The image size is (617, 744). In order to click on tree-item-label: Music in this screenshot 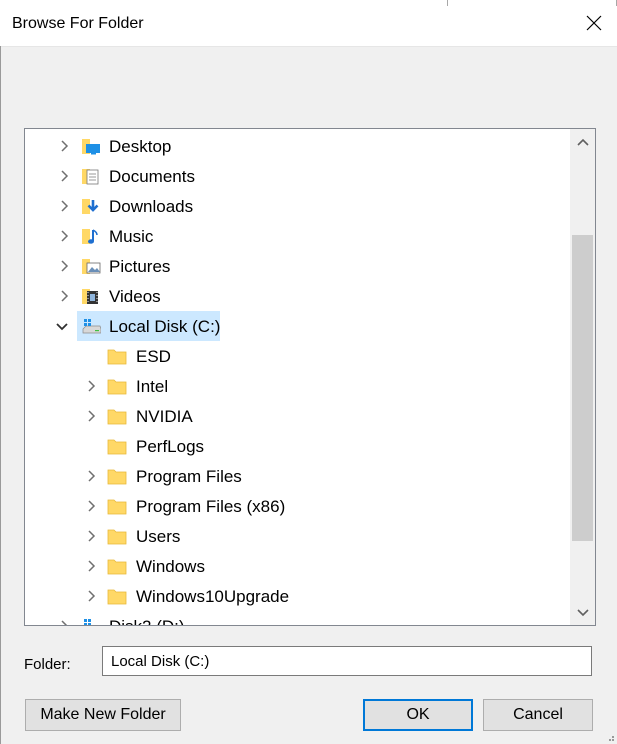, I will do `click(131, 236)`.